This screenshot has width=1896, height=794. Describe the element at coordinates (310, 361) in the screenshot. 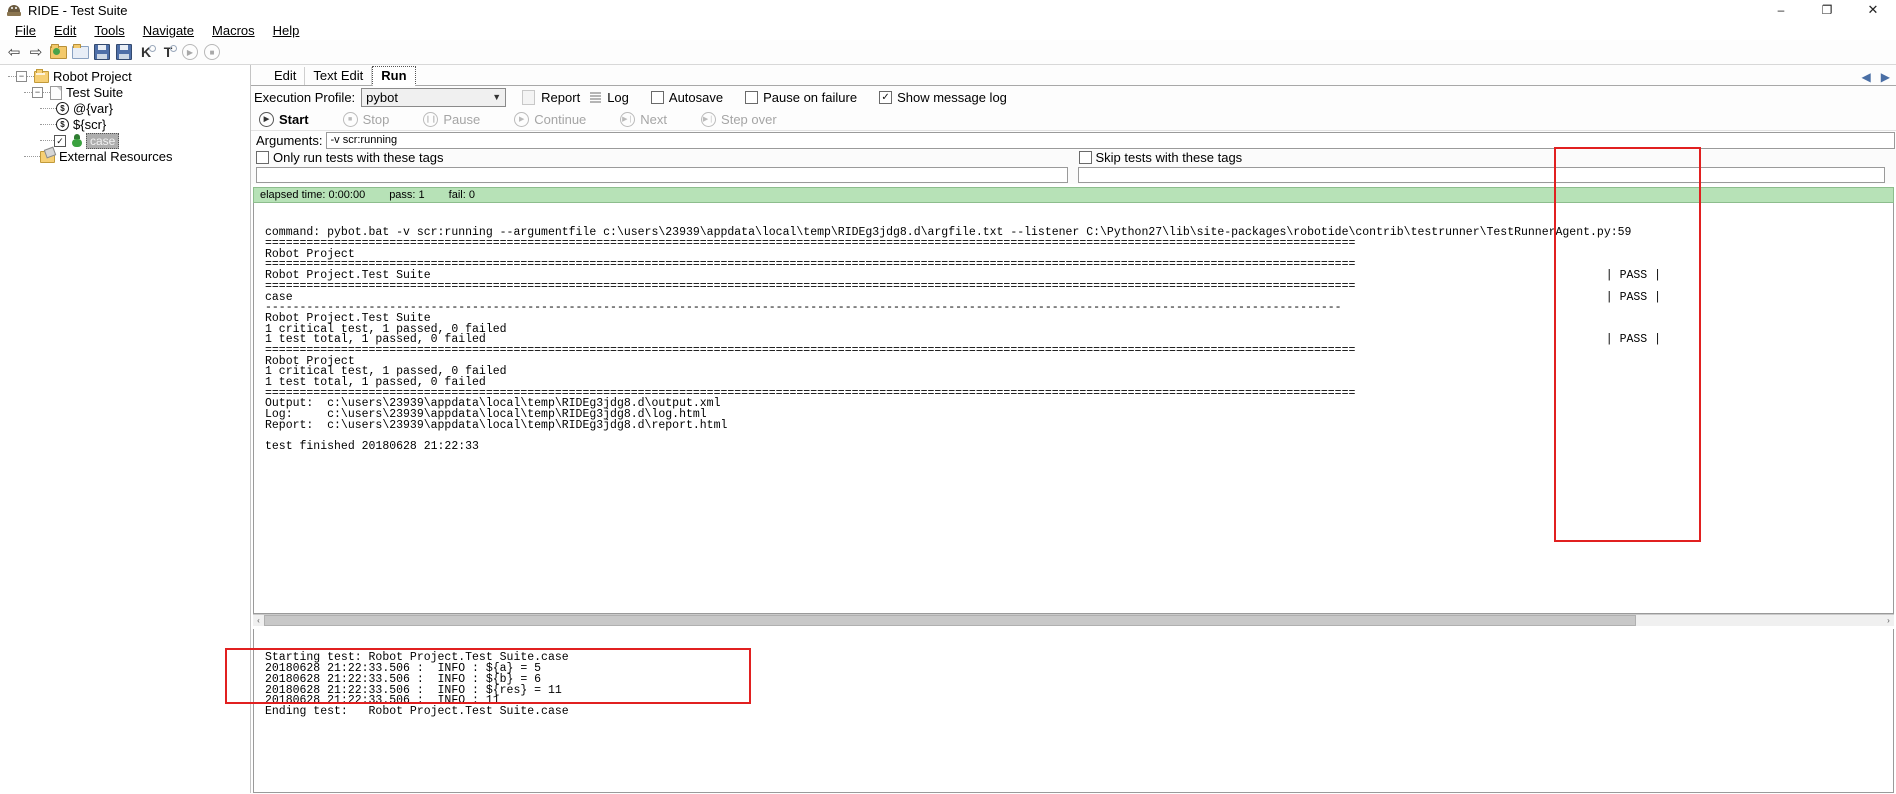

I see `console-line: Robot Project` at that location.